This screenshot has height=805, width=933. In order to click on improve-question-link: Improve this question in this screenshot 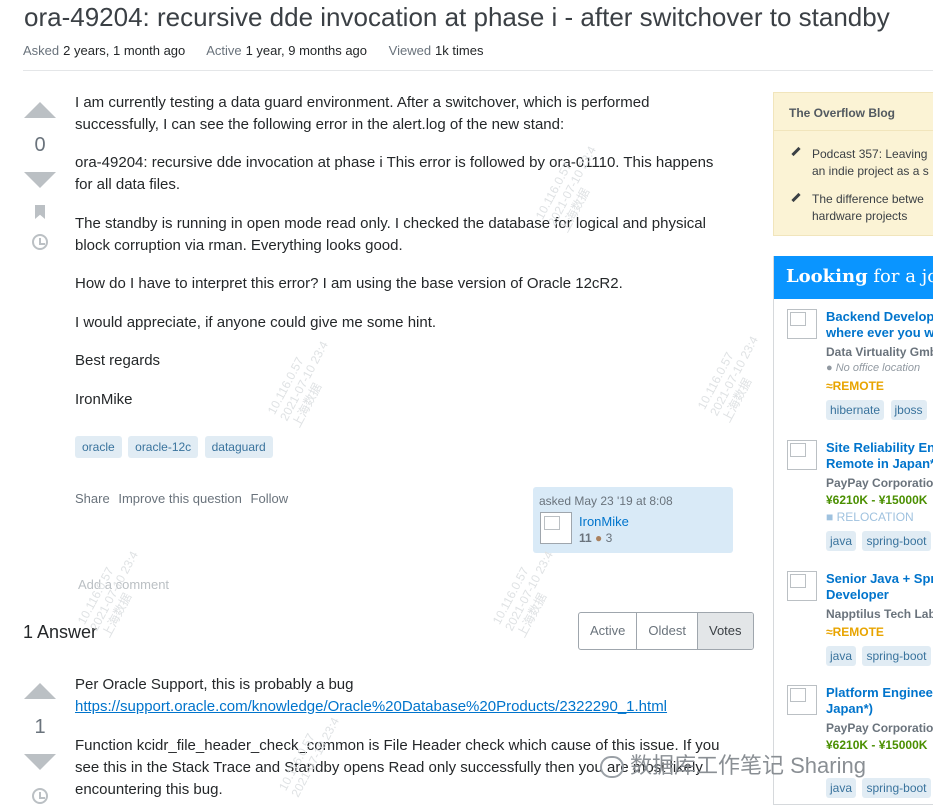, I will do `click(180, 498)`.